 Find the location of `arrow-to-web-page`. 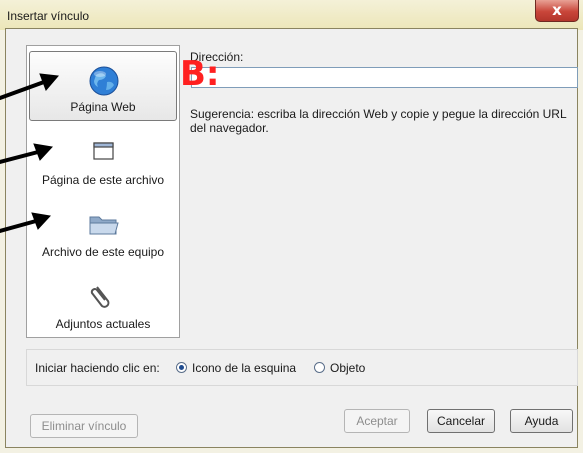

arrow-to-web-page is located at coordinates (23, 90).